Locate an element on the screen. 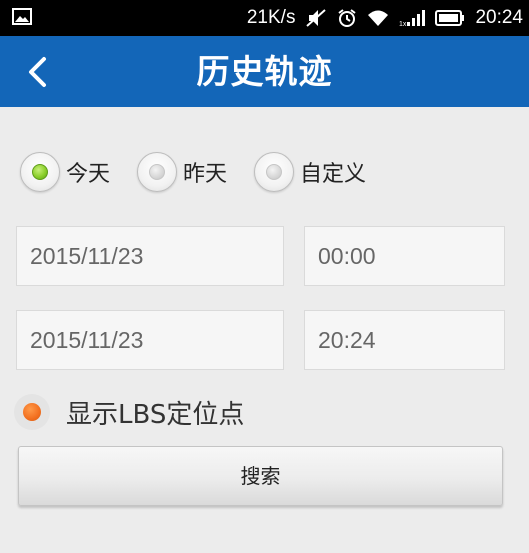 The height and width of the screenshot is (553, 529). image-notification-icon is located at coordinates (22, 16).